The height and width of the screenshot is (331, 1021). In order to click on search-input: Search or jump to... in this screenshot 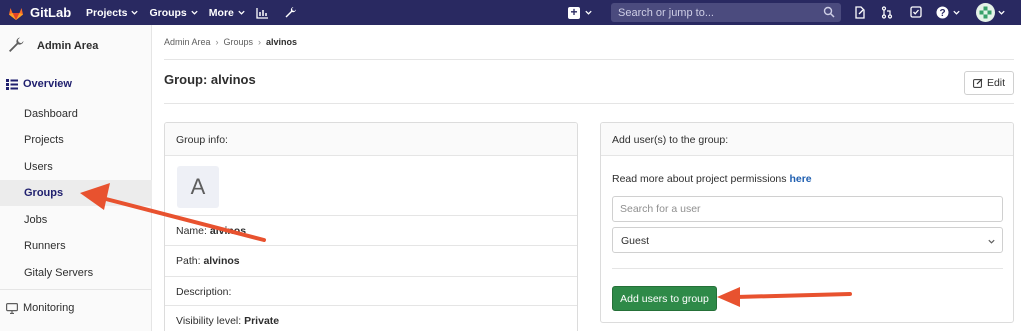, I will do `click(726, 12)`.